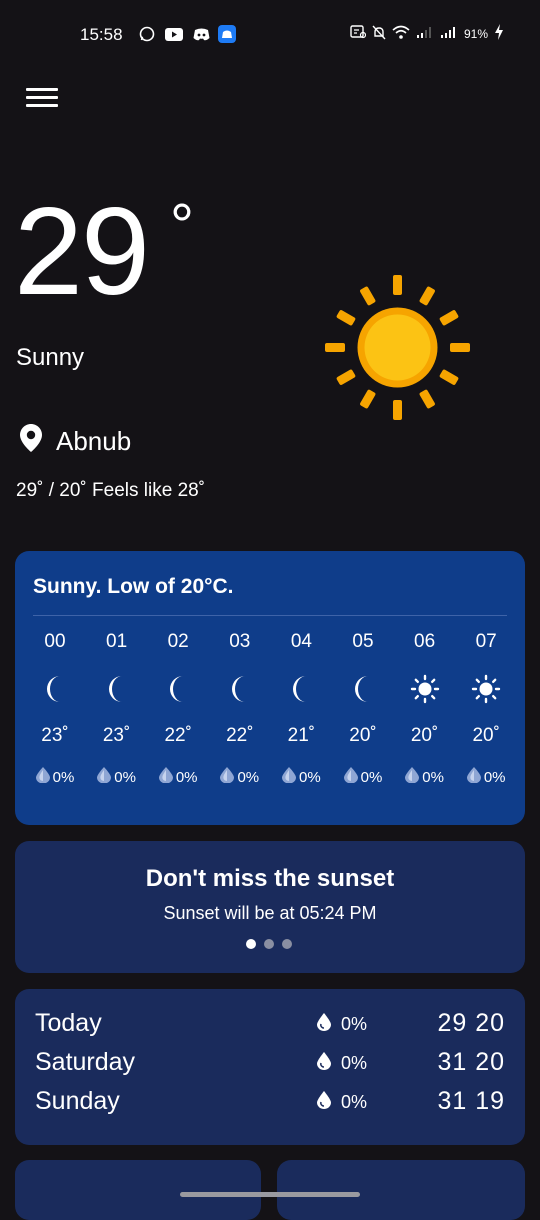 This screenshot has width=540, height=1220. Describe the element at coordinates (358, 33) in the screenshot. I see `sim-icon` at that location.